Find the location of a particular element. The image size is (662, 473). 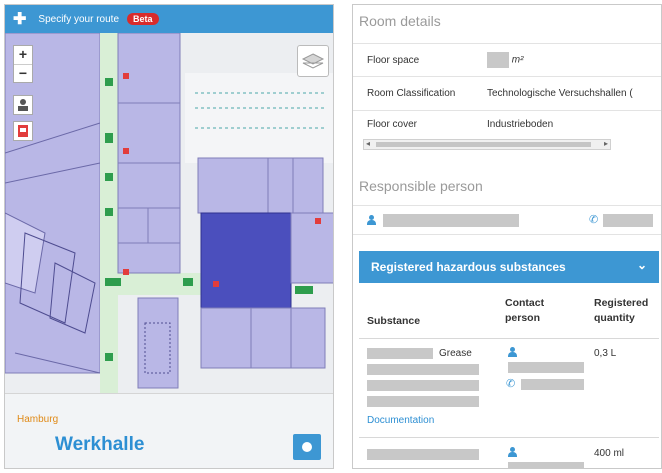

horizontal-scrollbar: ◂ ▸ is located at coordinates (487, 144).